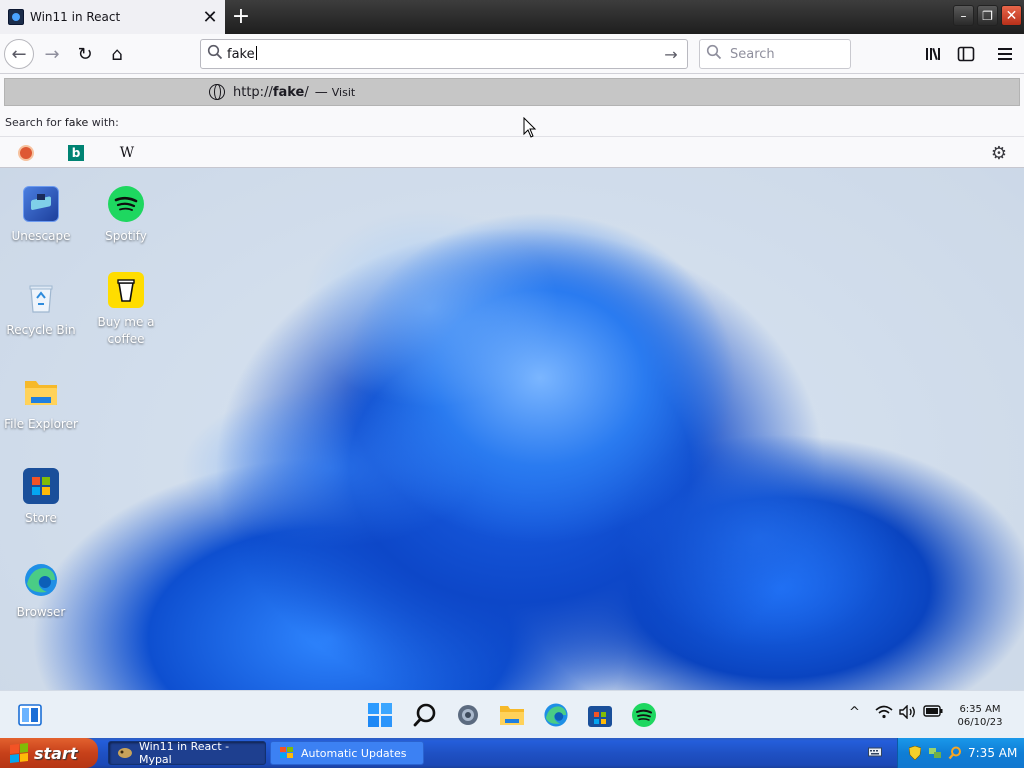 The image size is (1024, 768). What do you see at coordinates (512, 17) in the screenshot?
I see `tab-strip: Win11 in React ✕ + – ❐ ✕` at bounding box center [512, 17].